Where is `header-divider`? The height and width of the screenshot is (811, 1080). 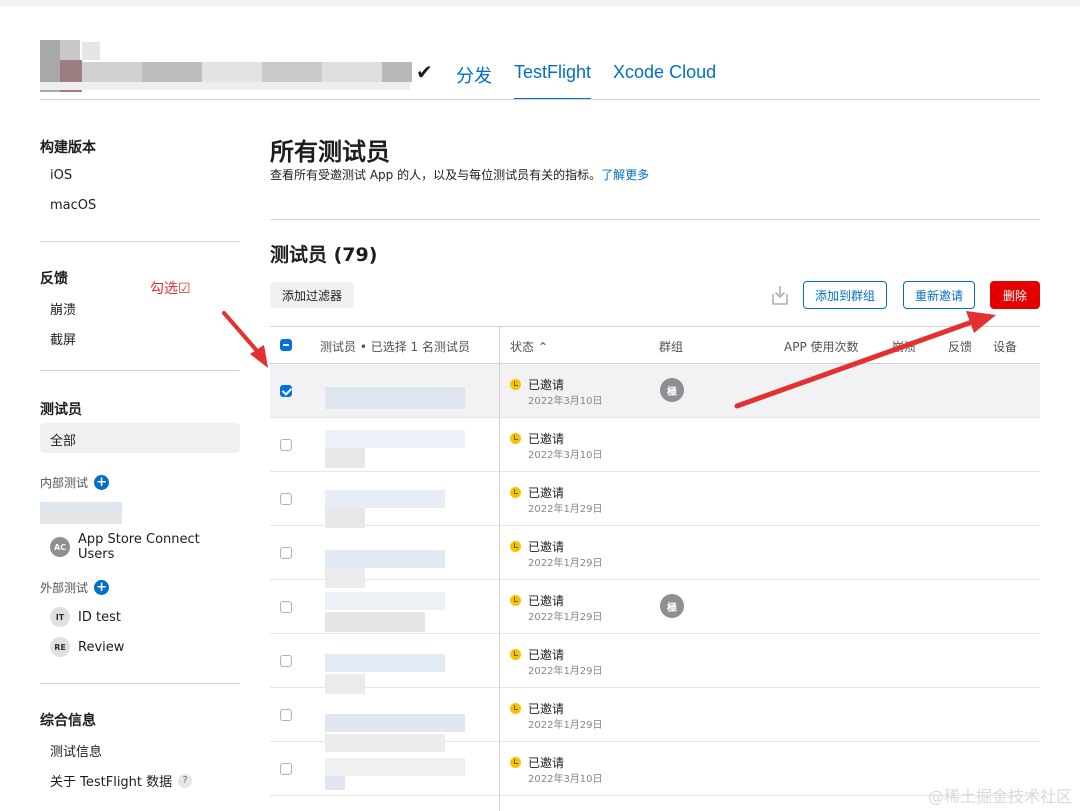
header-divider is located at coordinates (540, 99).